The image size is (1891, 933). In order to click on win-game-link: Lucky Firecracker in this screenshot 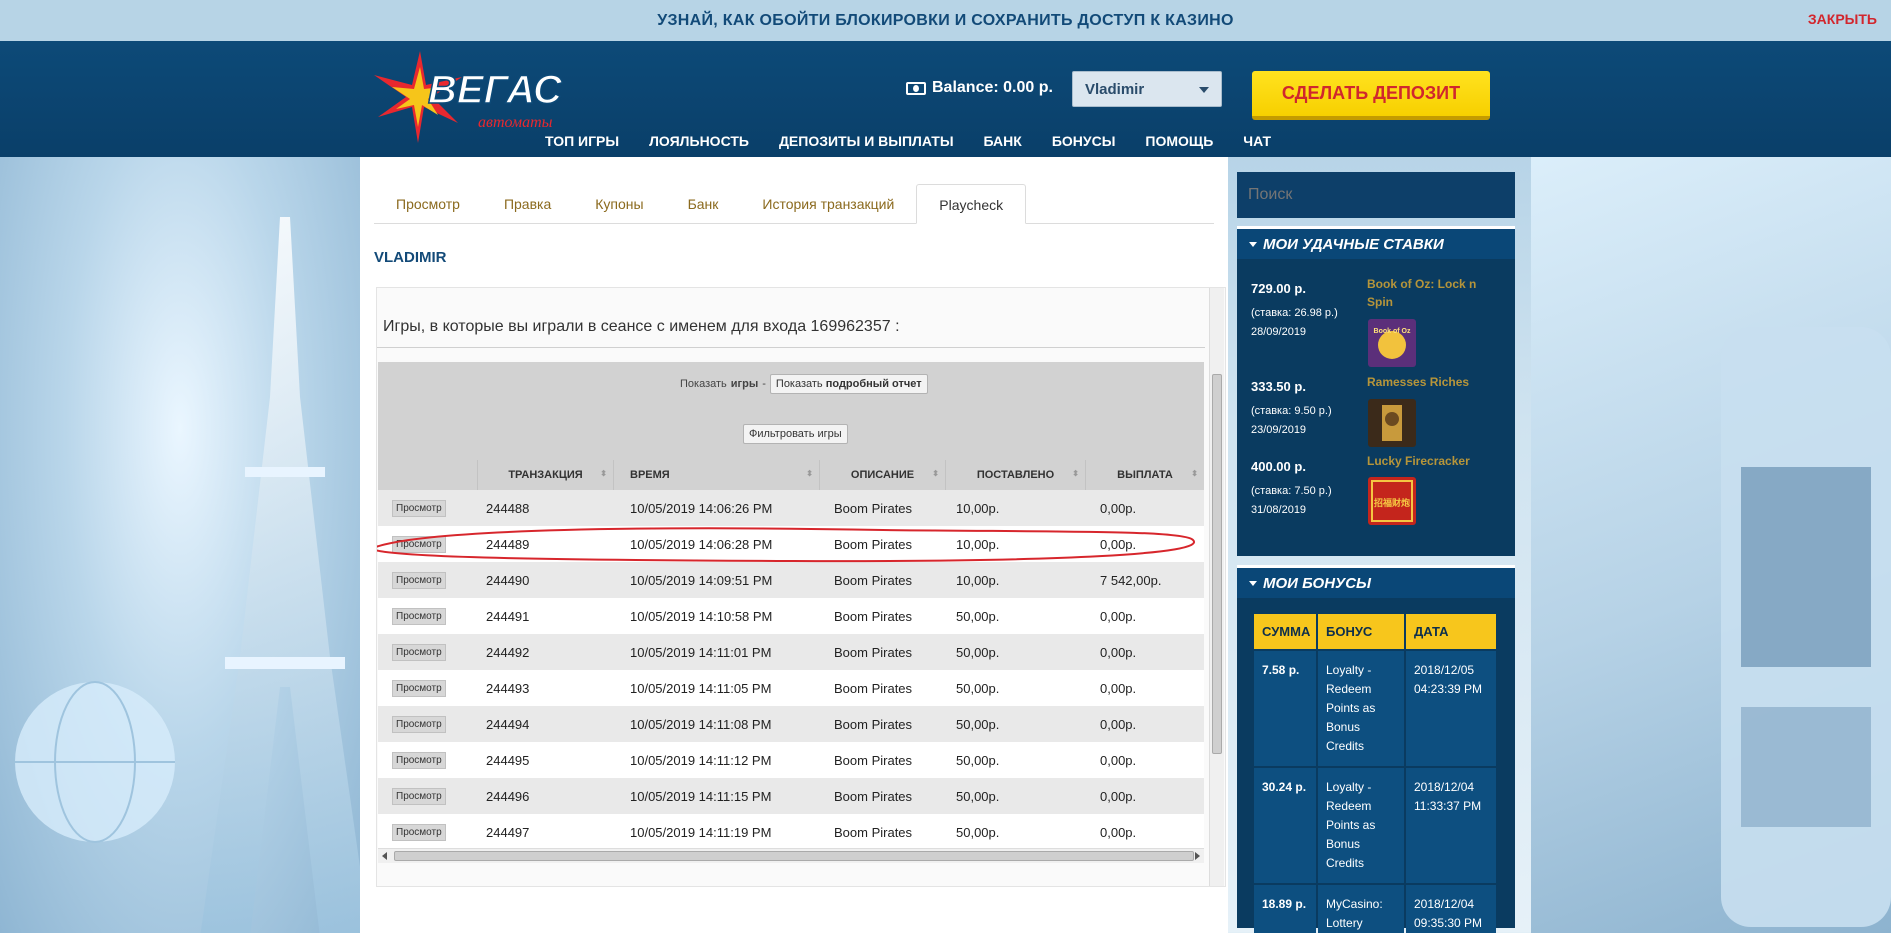, I will do `click(1432, 461)`.